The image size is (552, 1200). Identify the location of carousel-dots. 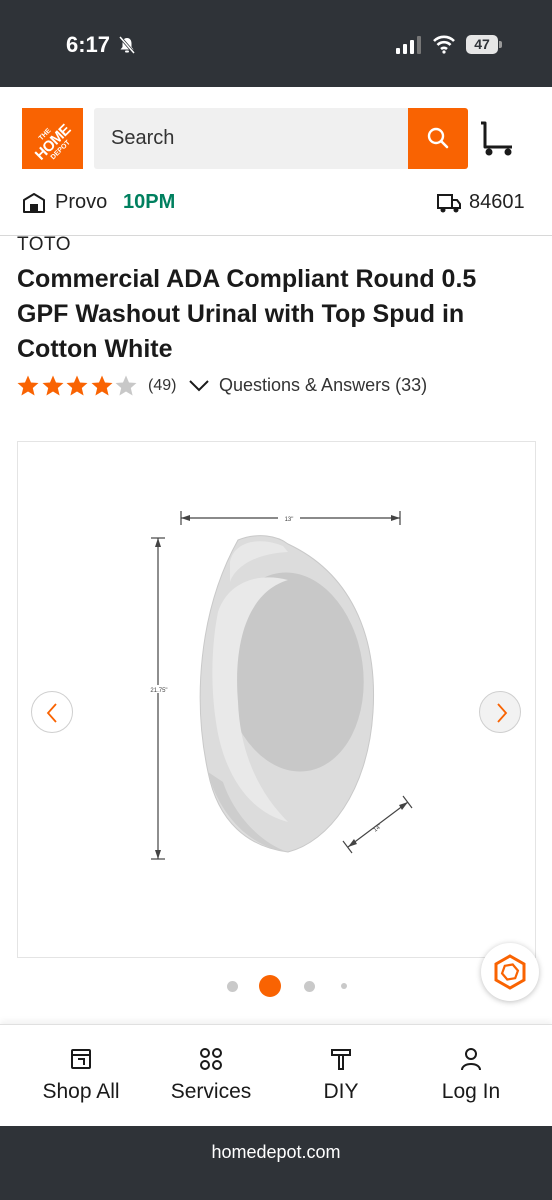
(290, 986).